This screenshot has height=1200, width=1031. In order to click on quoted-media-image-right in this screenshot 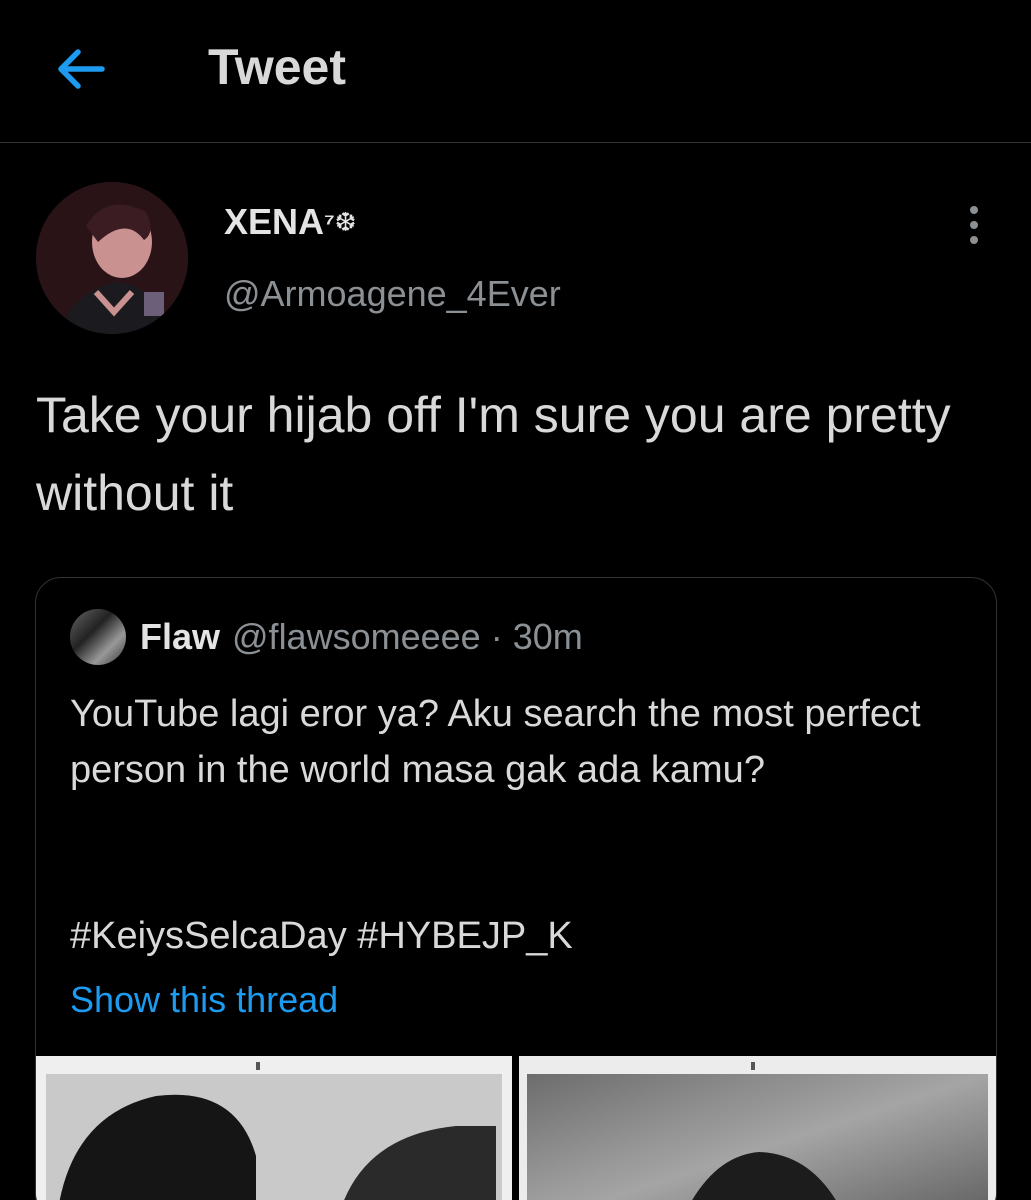, I will do `click(757, 1128)`.